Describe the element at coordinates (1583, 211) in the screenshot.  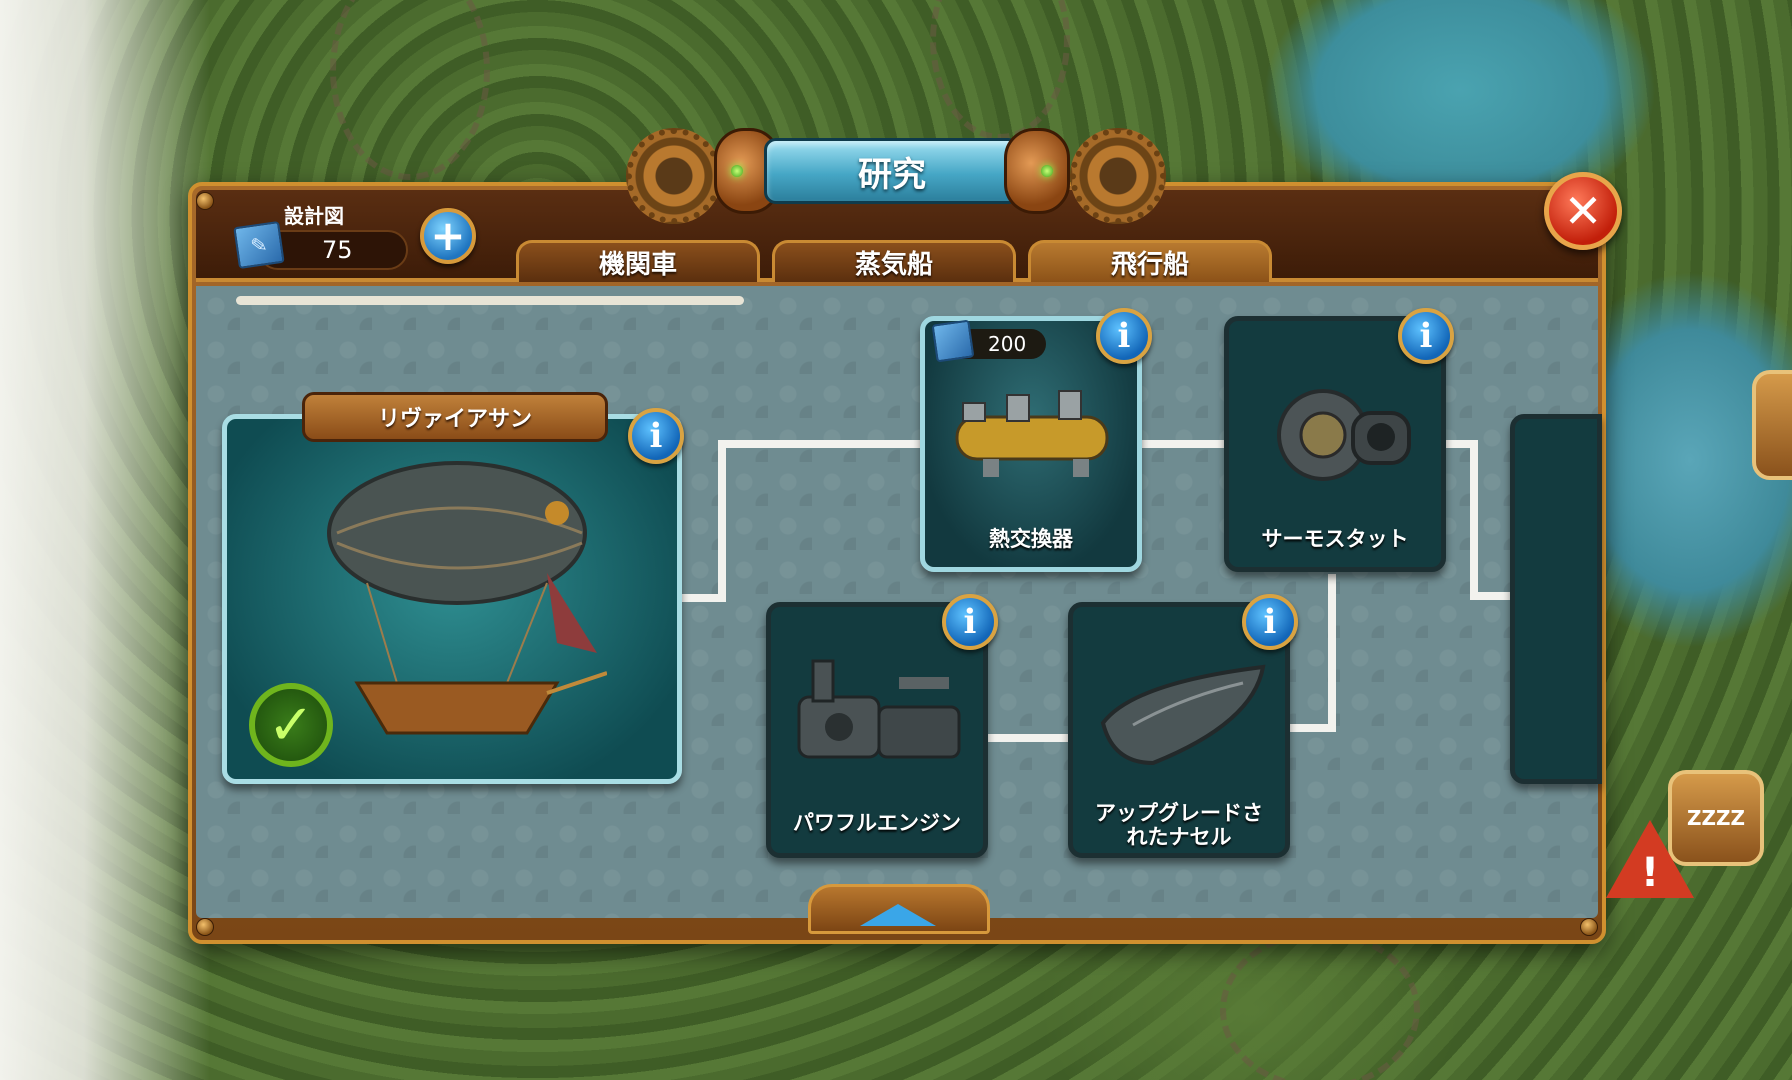
I see `close-button: ✕` at that location.